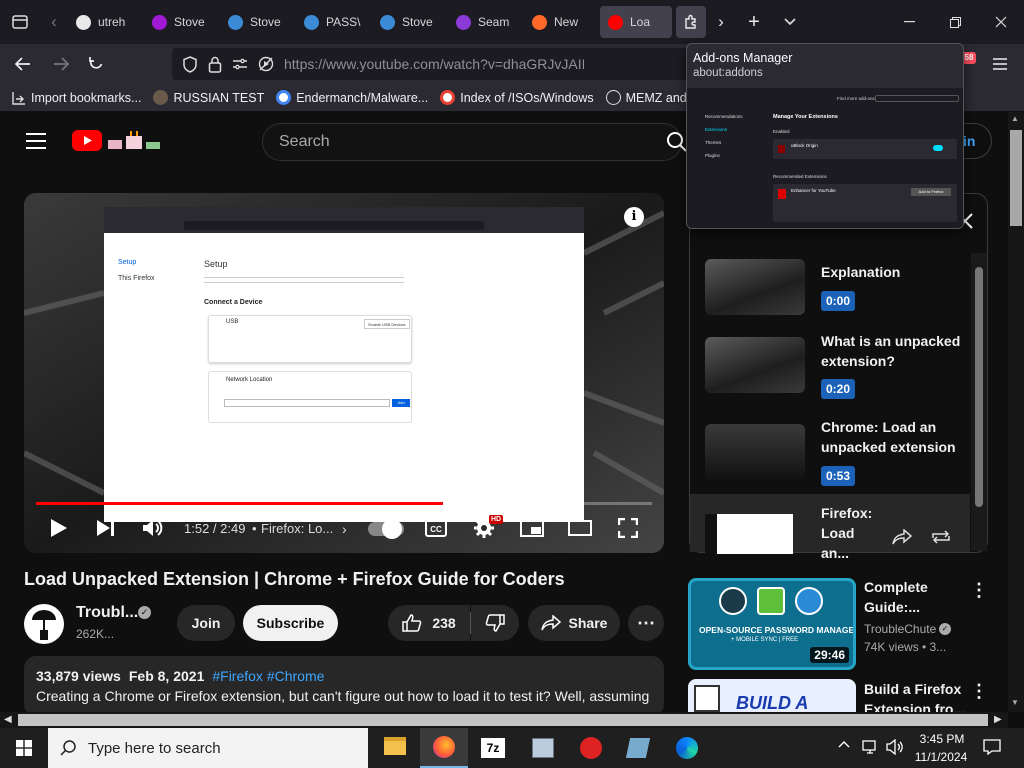  I want to click on page-vertical-scrollbar: ▲ ▼, so click(1016, 412).